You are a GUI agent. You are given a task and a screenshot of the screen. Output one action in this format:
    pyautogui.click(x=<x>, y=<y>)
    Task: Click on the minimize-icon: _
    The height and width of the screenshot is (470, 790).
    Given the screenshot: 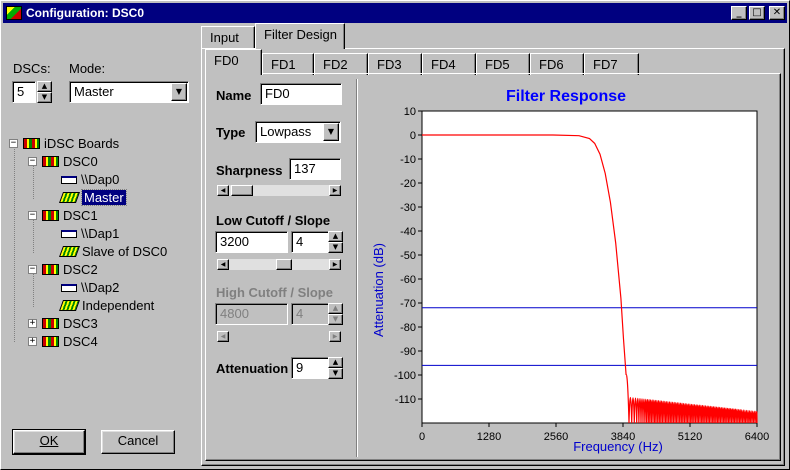 What is the action you would take?
    pyautogui.click(x=739, y=12)
    